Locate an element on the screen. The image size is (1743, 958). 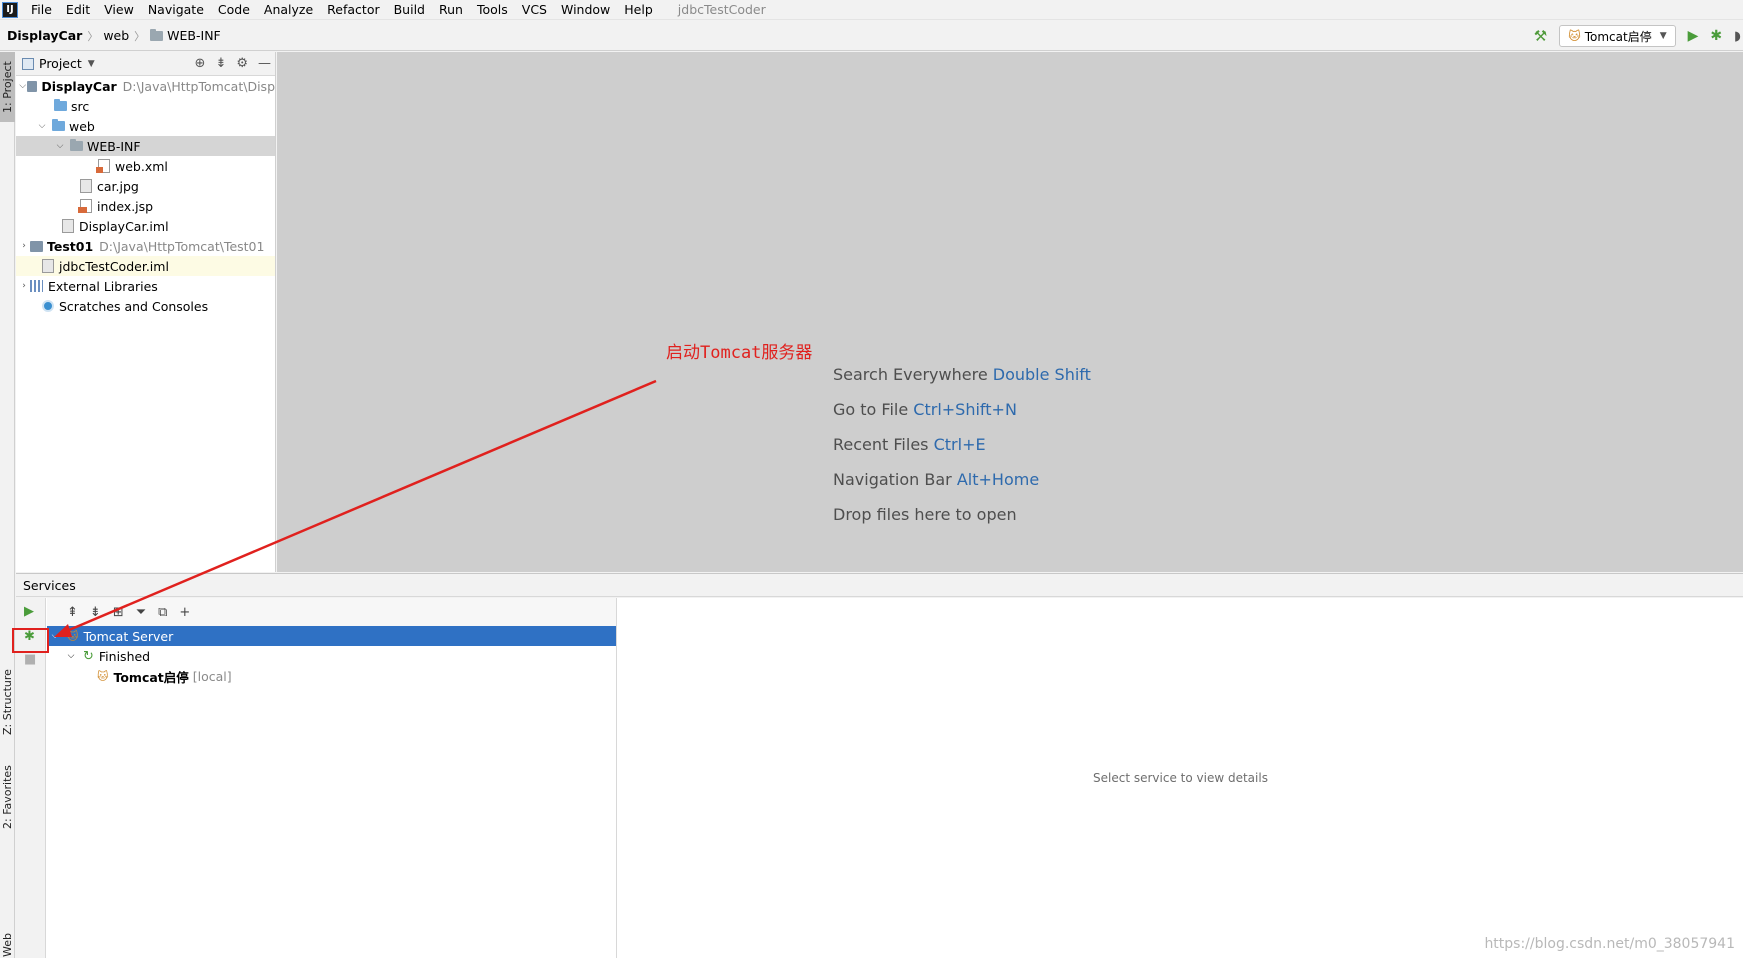
tree-item-label: src is located at coordinates (80, 106).